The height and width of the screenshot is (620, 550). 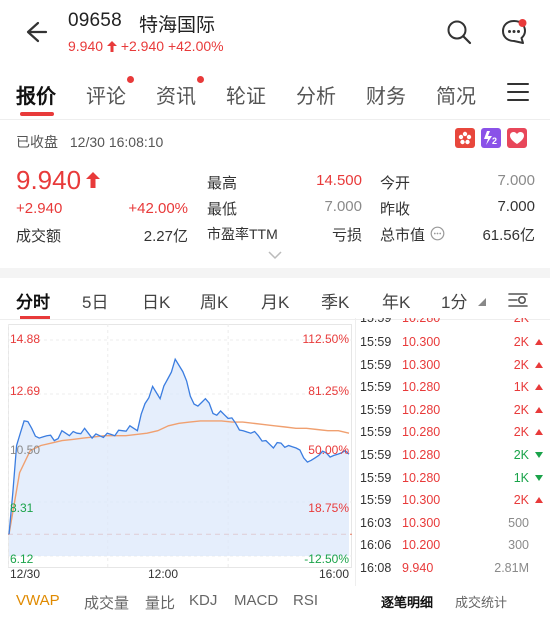 What do you see at coordinates (200, 79) in the screenshot?
I see `notification-dot` at bounding box center [200, 79].